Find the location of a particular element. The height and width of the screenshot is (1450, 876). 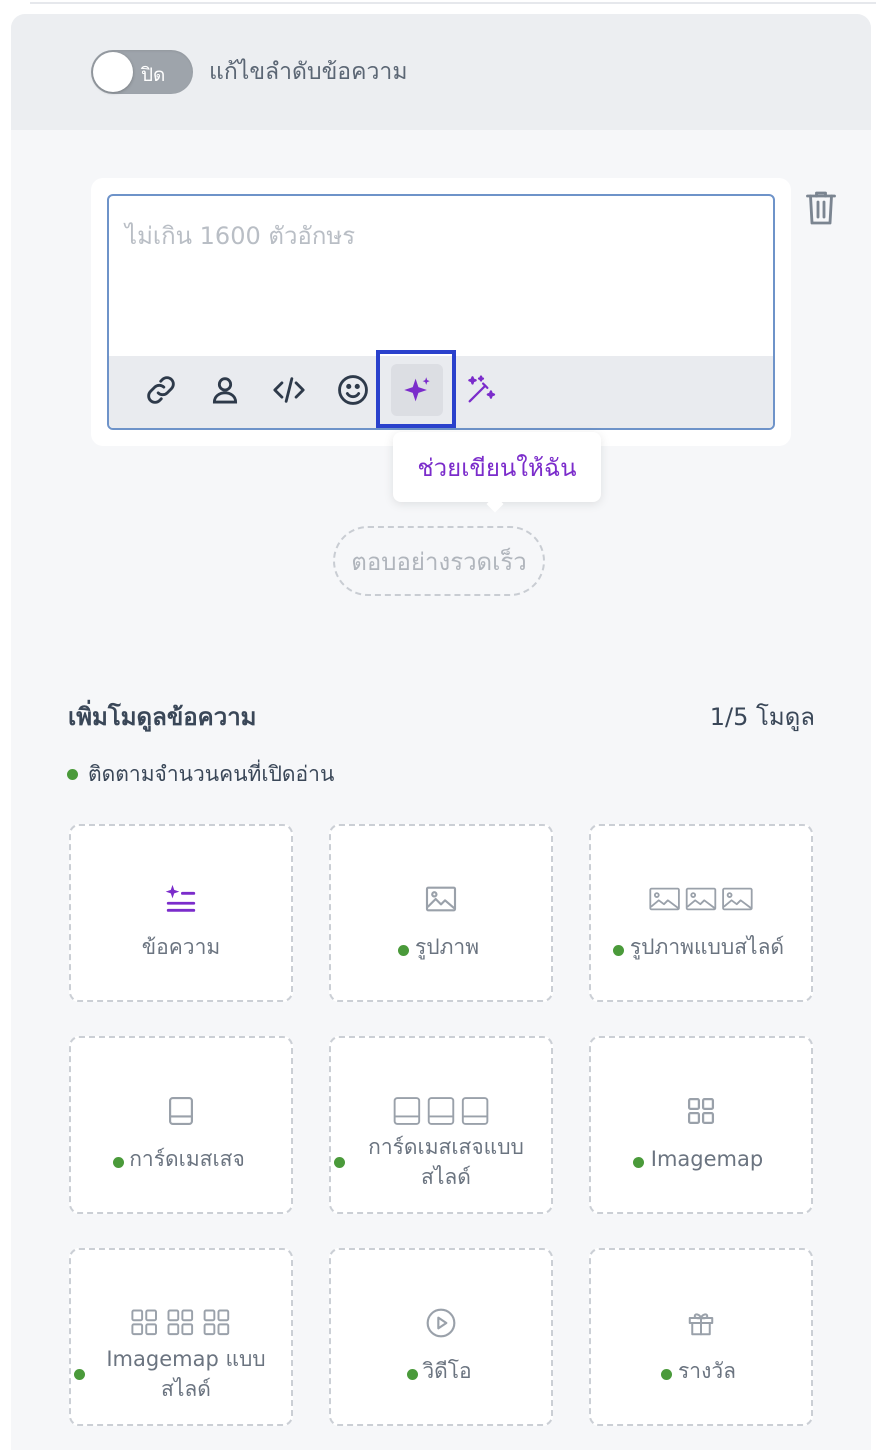

text-ai-icon is located at coordinates (180, 898).